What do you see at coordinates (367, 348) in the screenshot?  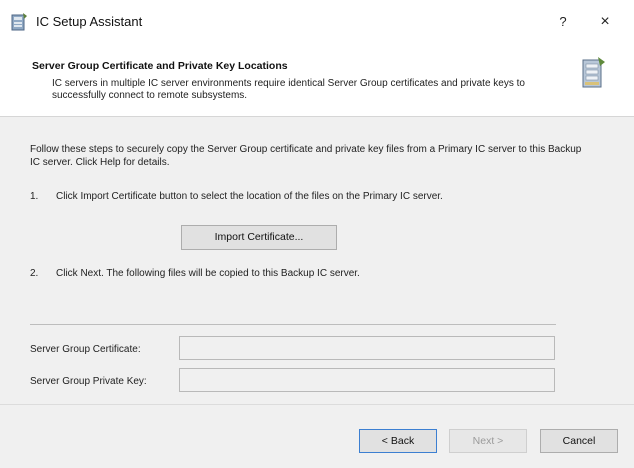 I see `server-group-certificate-field` at bounding box center [367, 348].